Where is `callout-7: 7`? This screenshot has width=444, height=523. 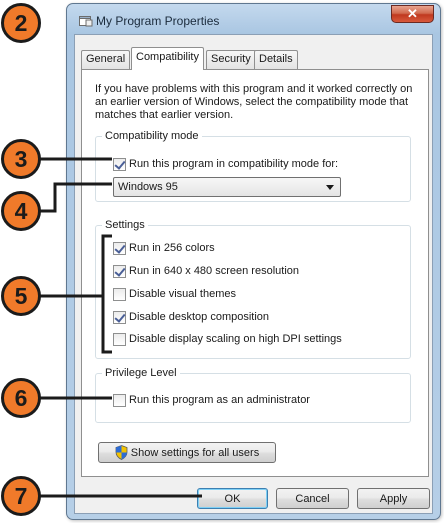
callout-7: 7 is located at coordinates (21, 496).